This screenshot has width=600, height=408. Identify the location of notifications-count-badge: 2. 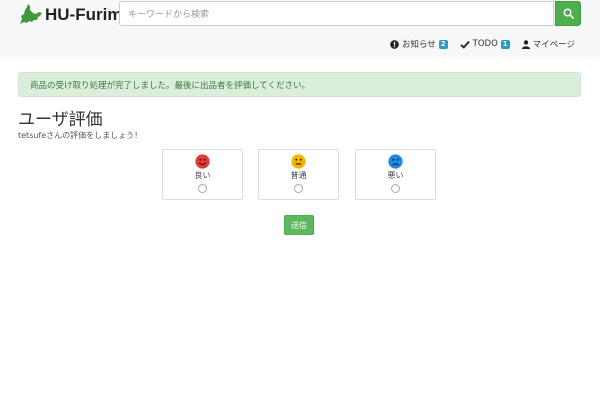
(443, 44).